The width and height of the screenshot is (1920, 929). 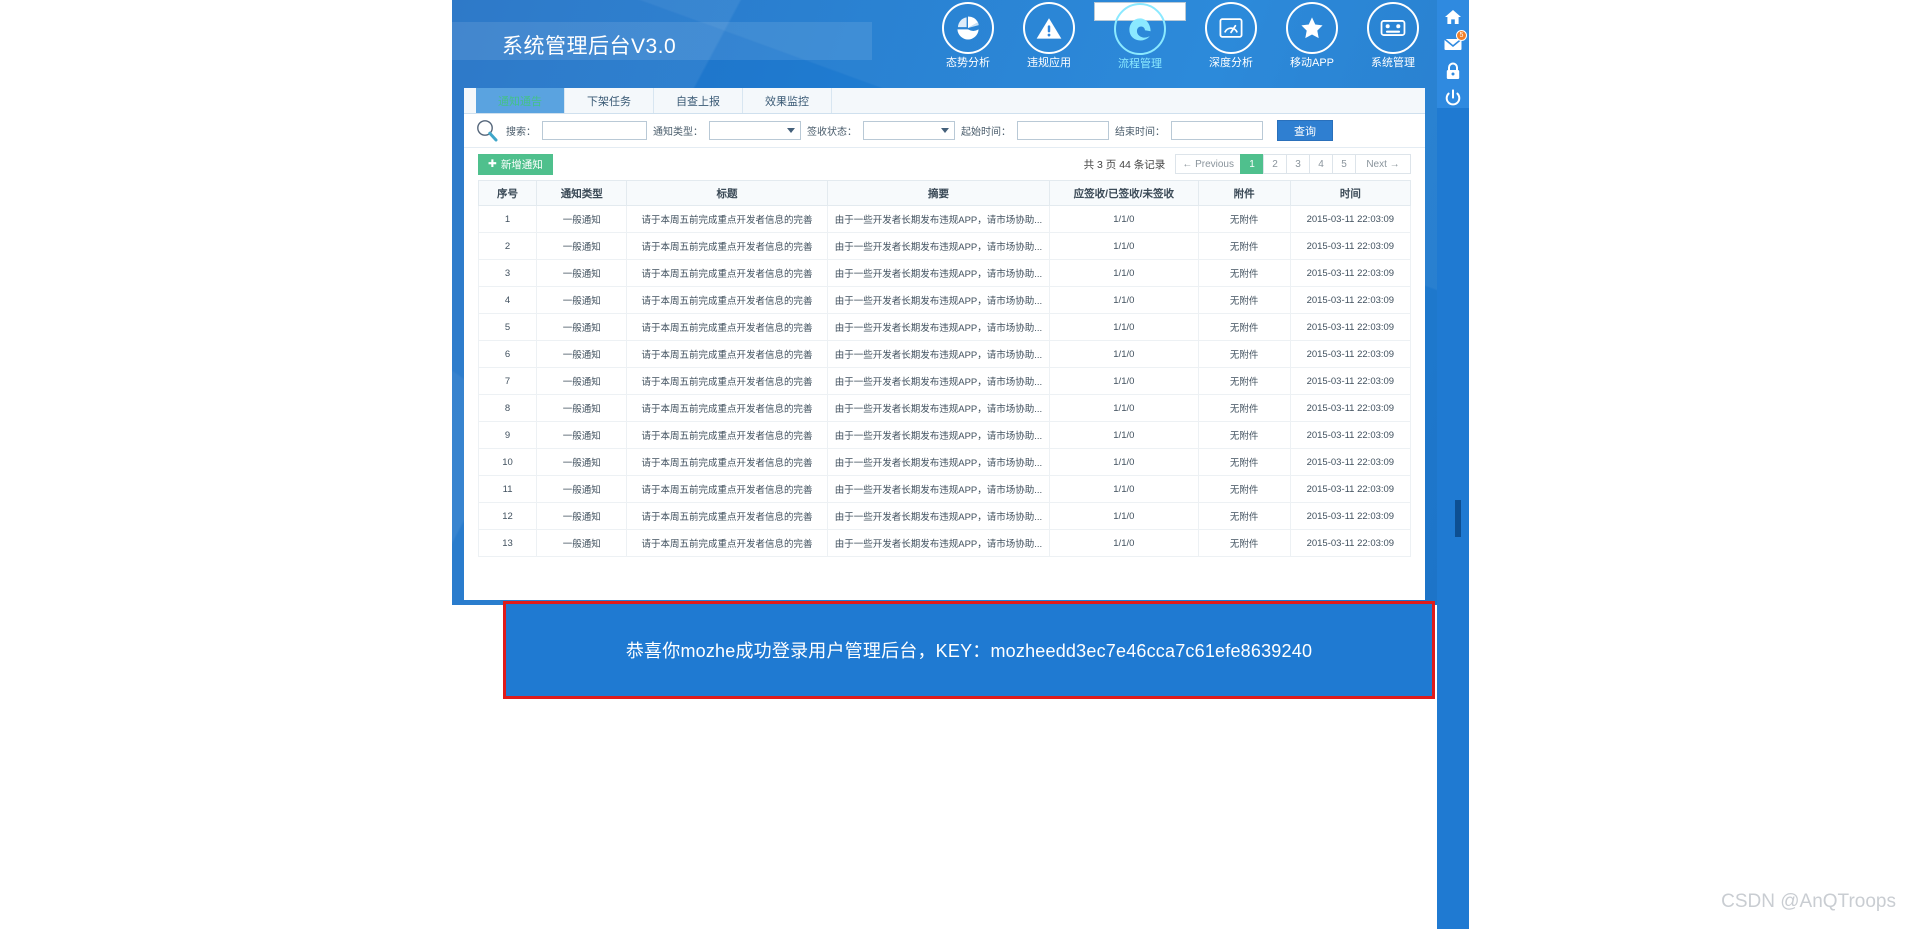 I want to click on lock-icon, so click(x=1453, y=71).